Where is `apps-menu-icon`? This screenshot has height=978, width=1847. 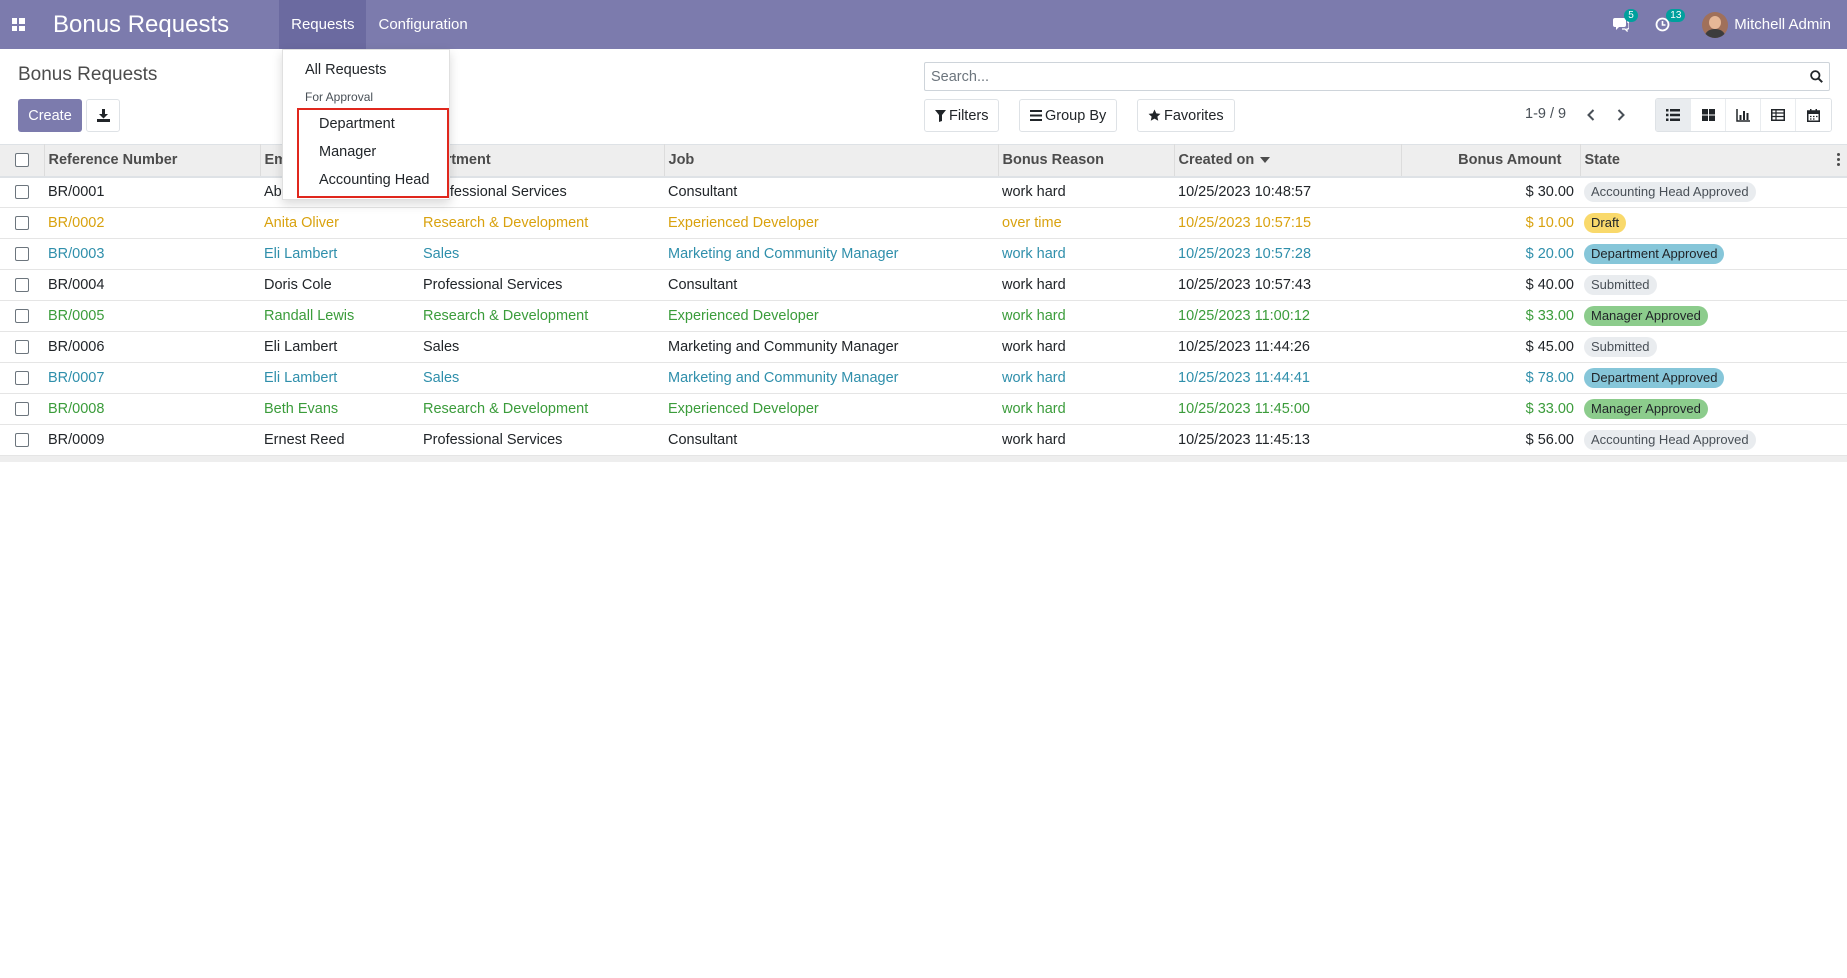
apps-menu-icon is located at coordinates (18, 24).